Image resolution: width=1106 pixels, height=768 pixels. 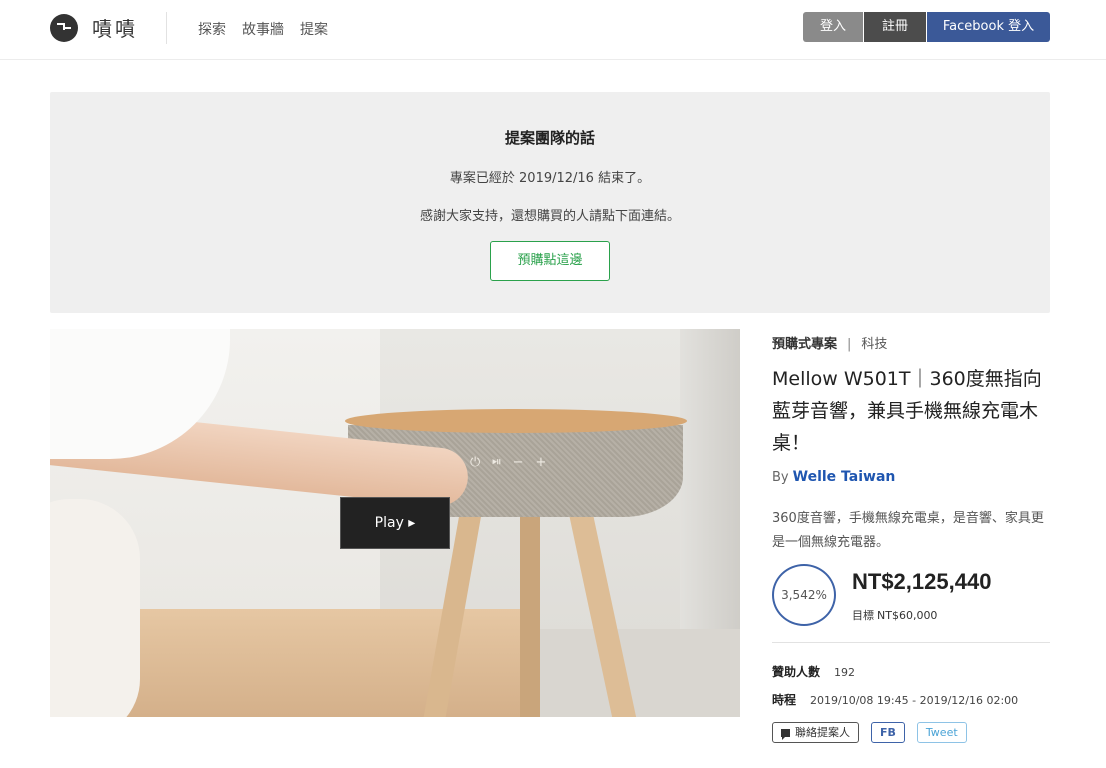 I want to click on auth-buttons: 登入 註冊 Facebook 登入, so click(x=926, y=27).